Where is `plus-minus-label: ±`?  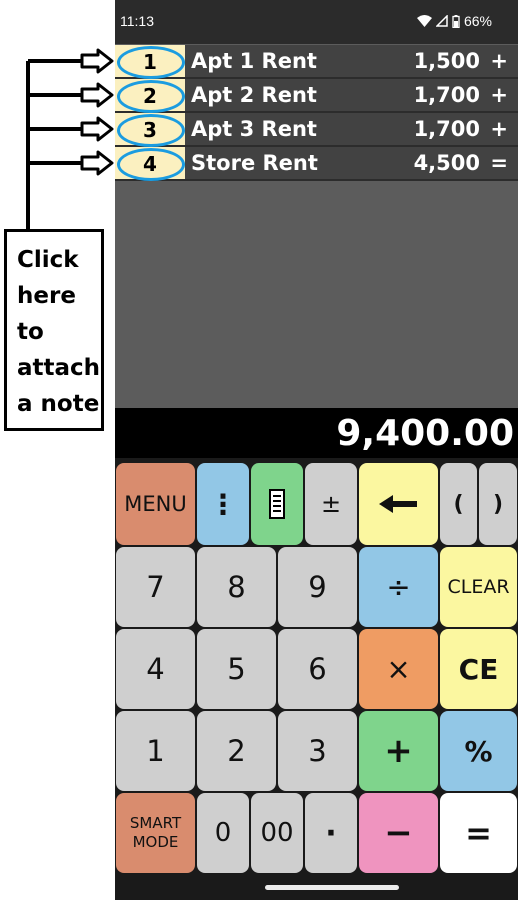
plus-minus-label: ± is located at coordinates (331, 504).